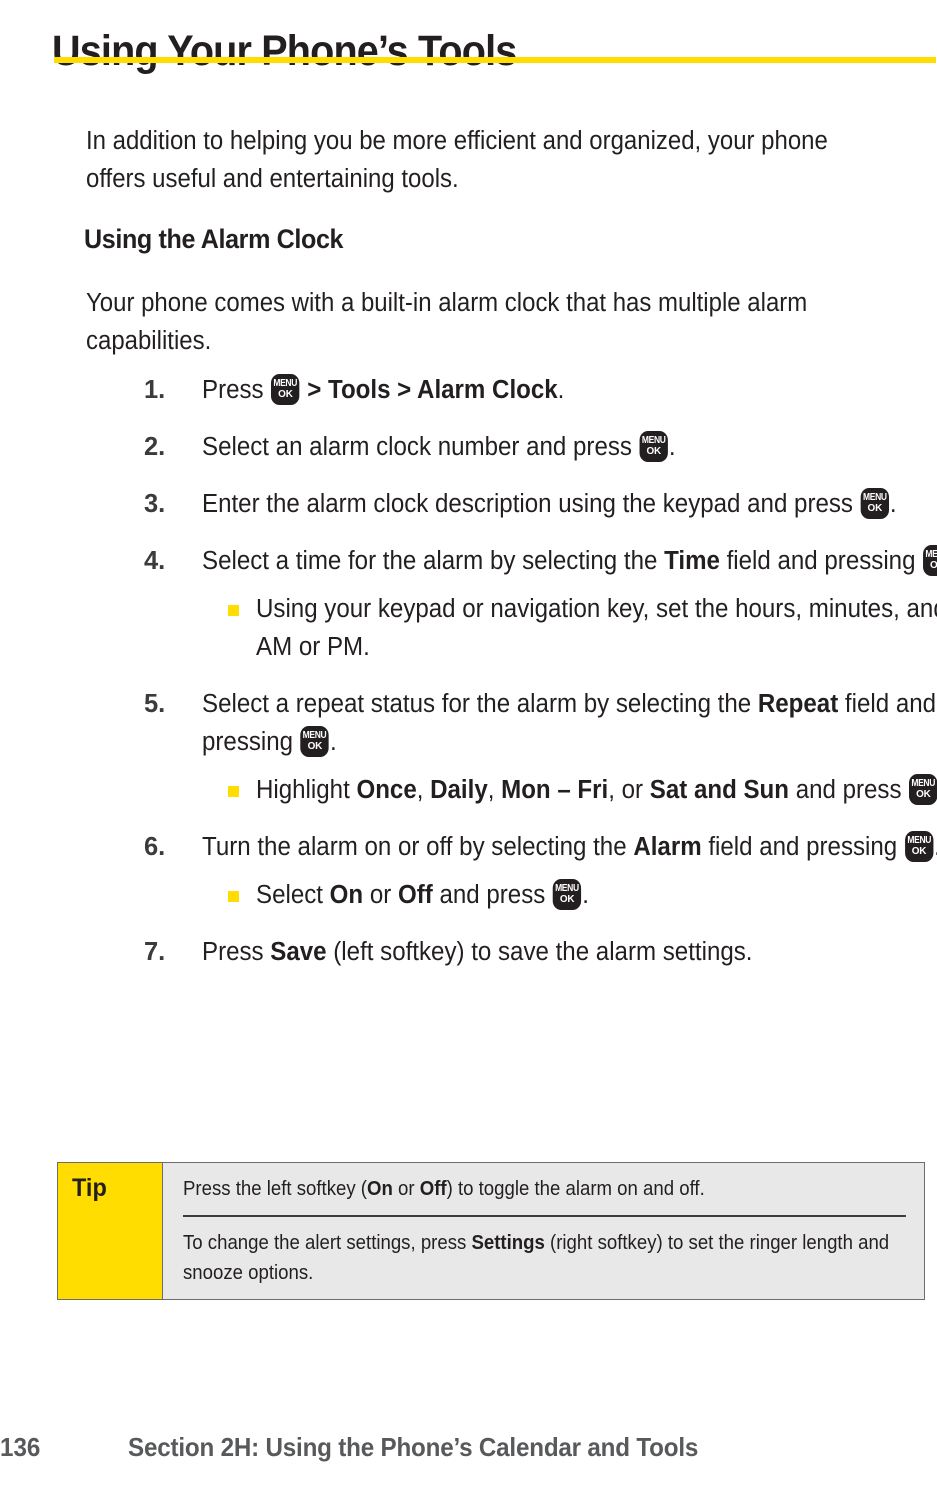 This screenshot has height=1486, width=937. Describe the element at coordinates (155, 447) in the screenshot. I see `step-number: 2.` at that location.